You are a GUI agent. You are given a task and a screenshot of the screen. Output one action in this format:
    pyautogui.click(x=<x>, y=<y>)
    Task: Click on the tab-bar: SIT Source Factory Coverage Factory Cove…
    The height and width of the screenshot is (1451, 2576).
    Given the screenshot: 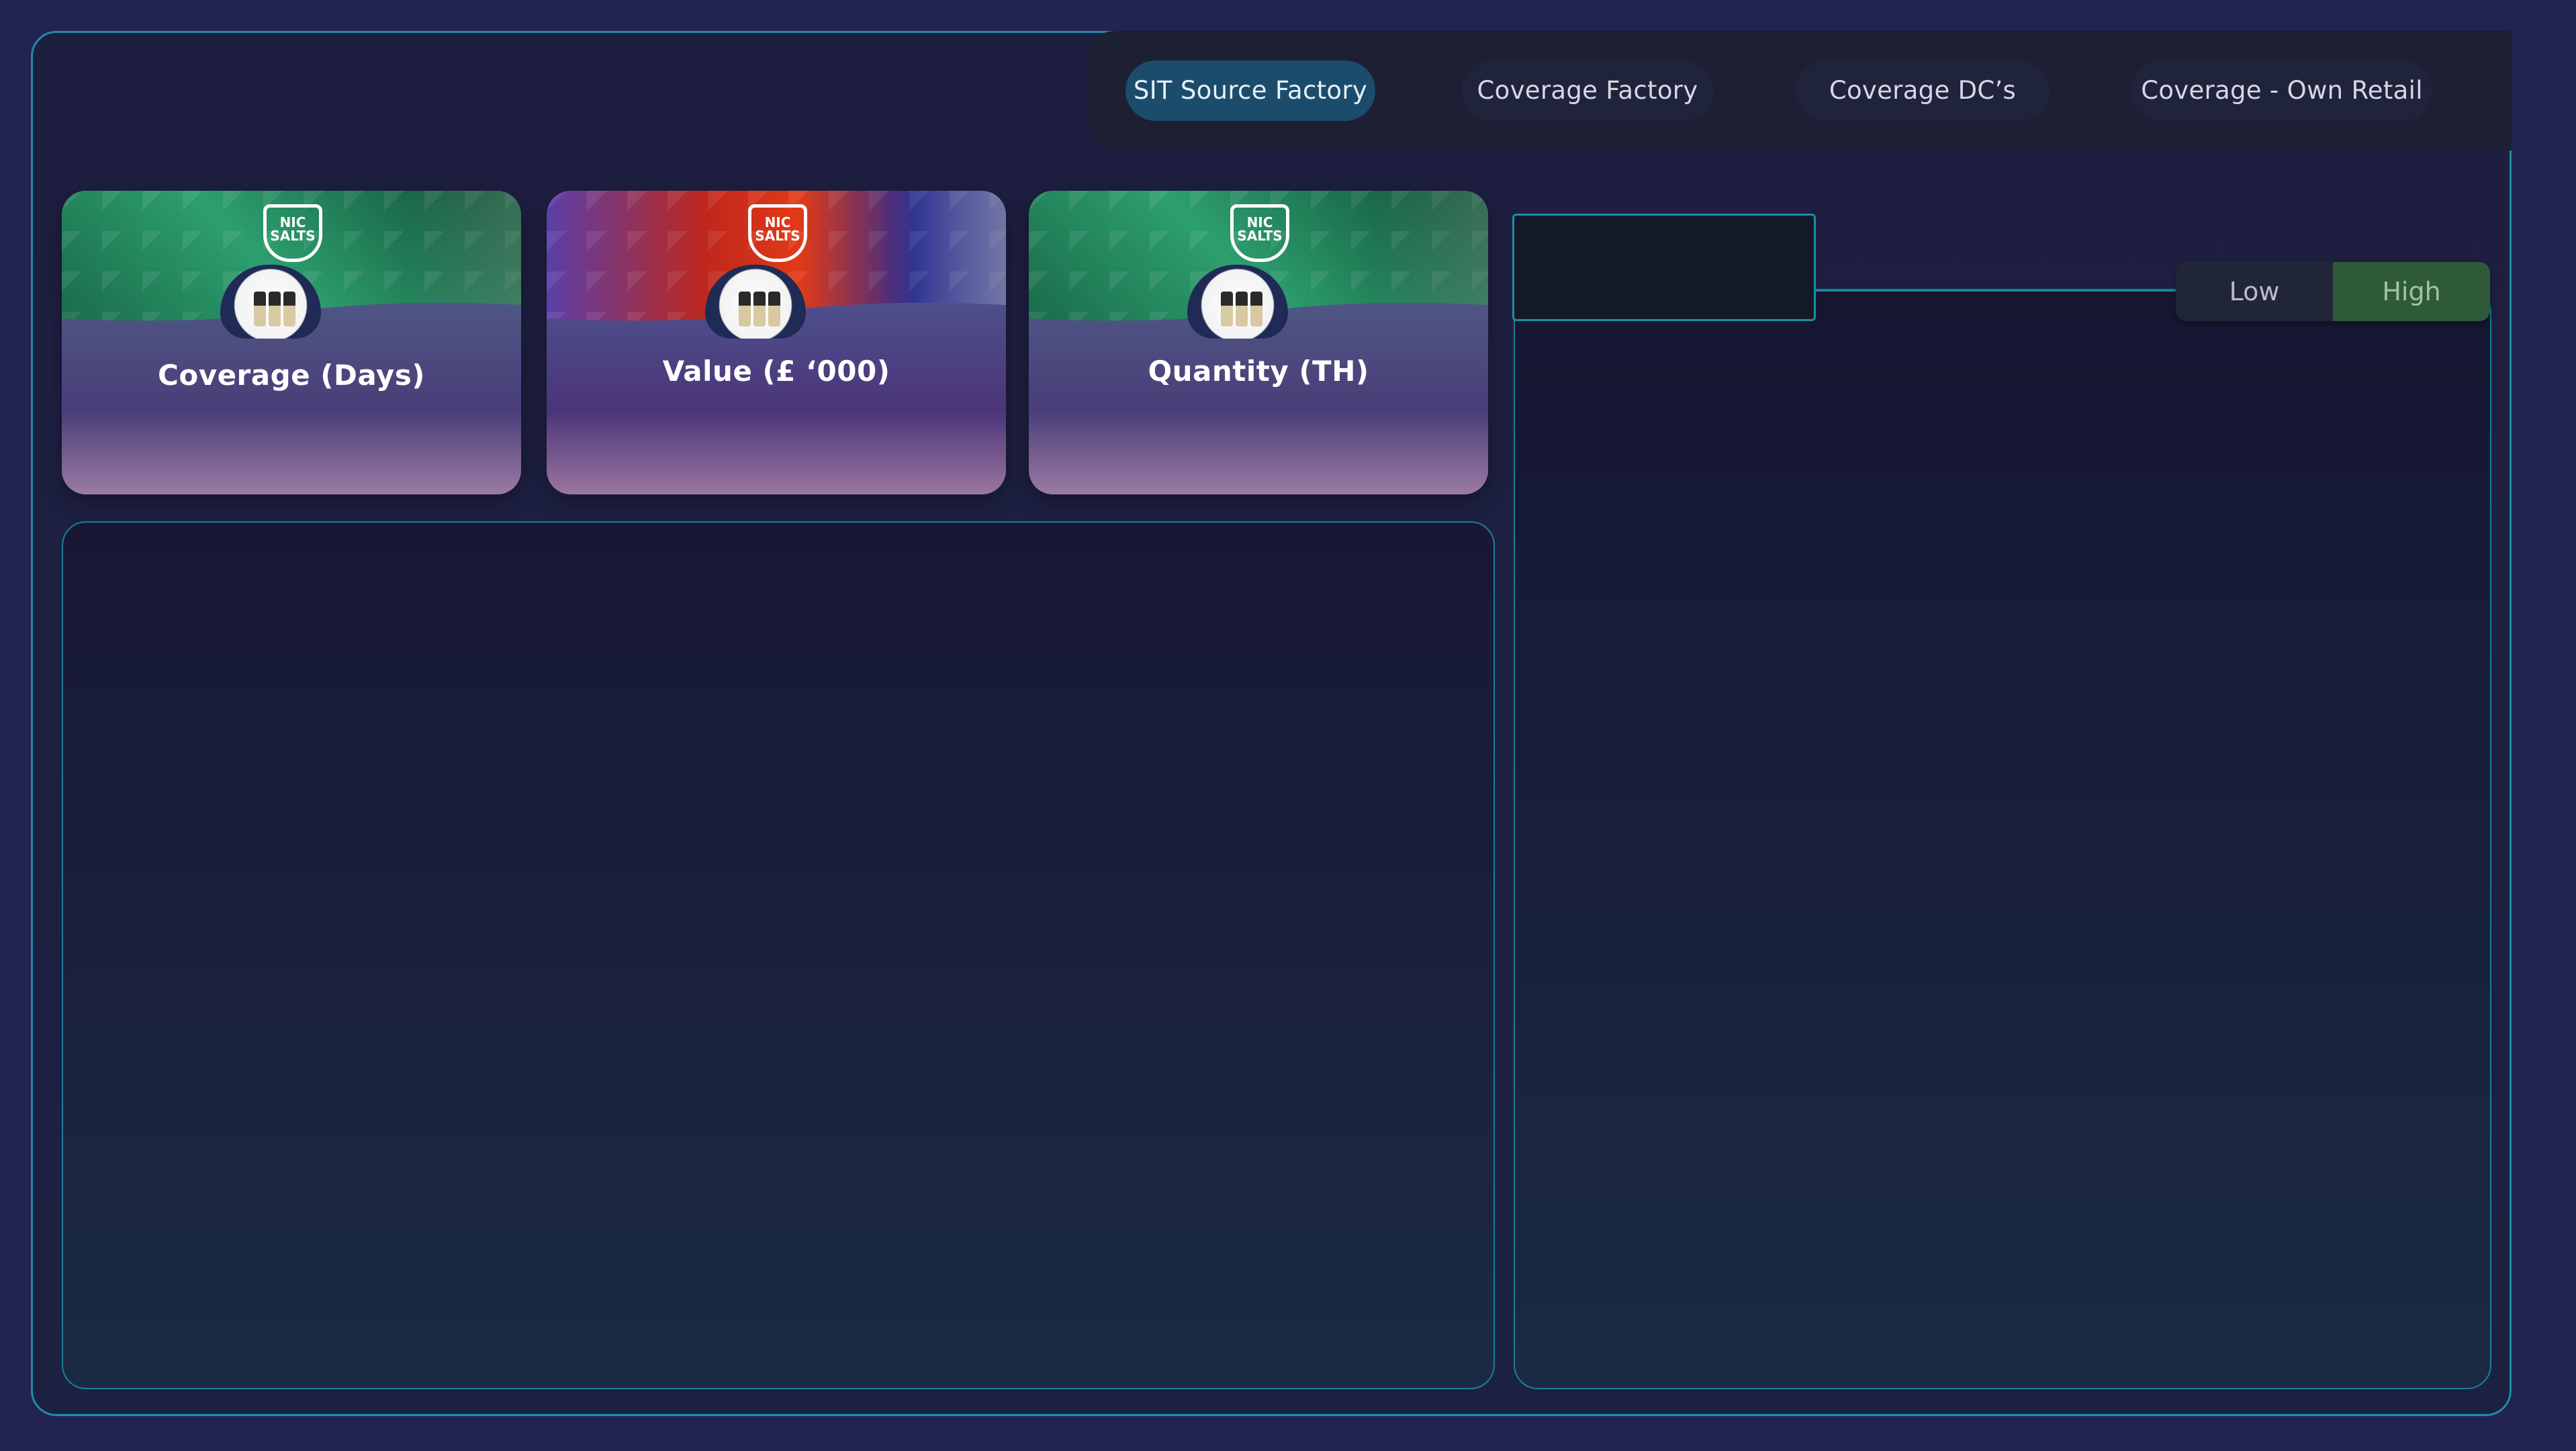 What is the action you would take?
    pyautogui.click(x=1800, y=90)
    